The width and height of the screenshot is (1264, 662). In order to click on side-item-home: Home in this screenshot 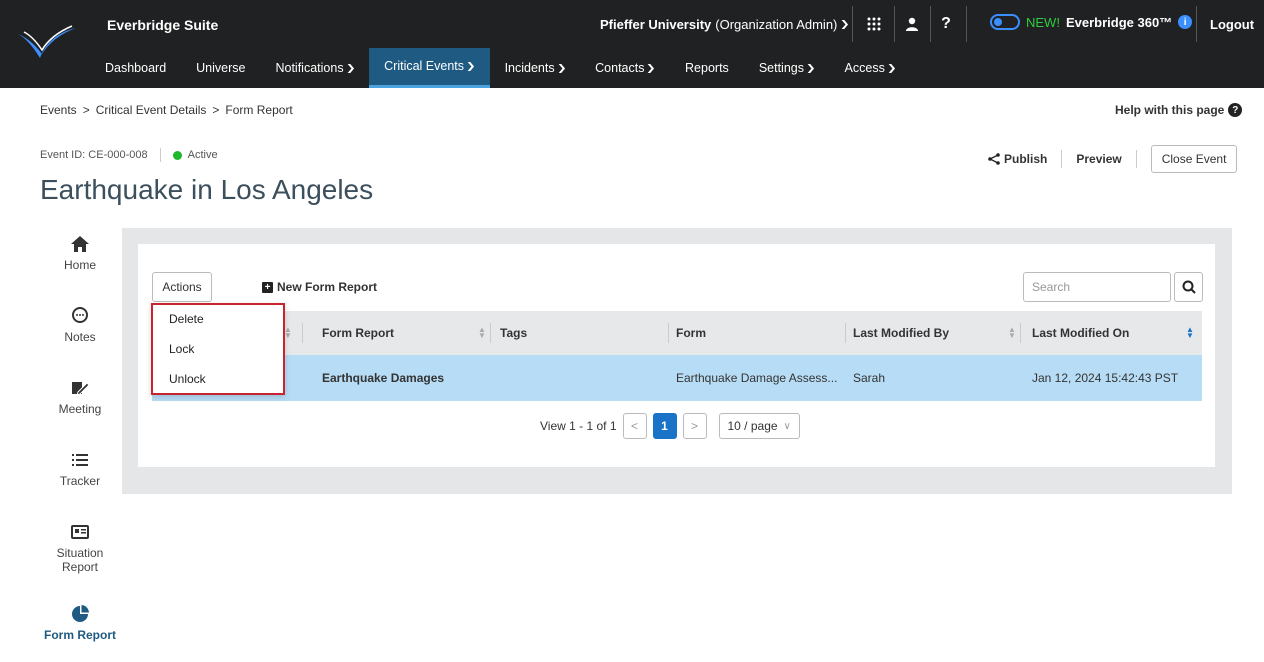, I will do `click(80, 253)`.